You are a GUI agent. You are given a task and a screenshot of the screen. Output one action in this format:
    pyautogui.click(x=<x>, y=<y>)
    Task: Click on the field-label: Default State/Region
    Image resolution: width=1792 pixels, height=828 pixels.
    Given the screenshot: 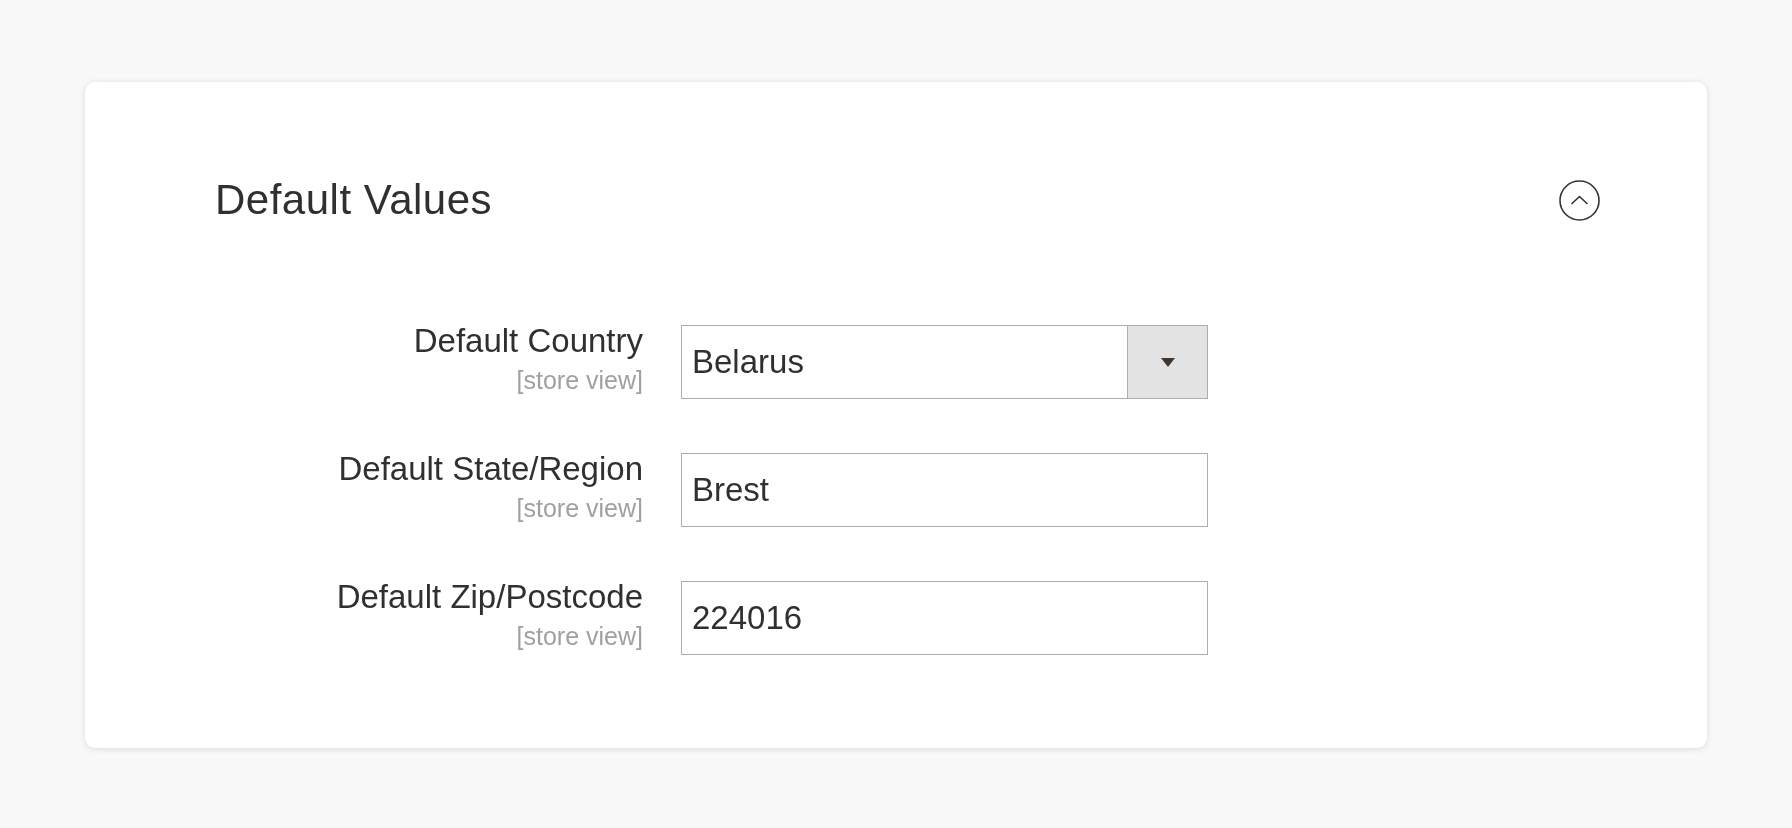 What is the action you would take?
    pyautogui.click(x=490, y=469)
    